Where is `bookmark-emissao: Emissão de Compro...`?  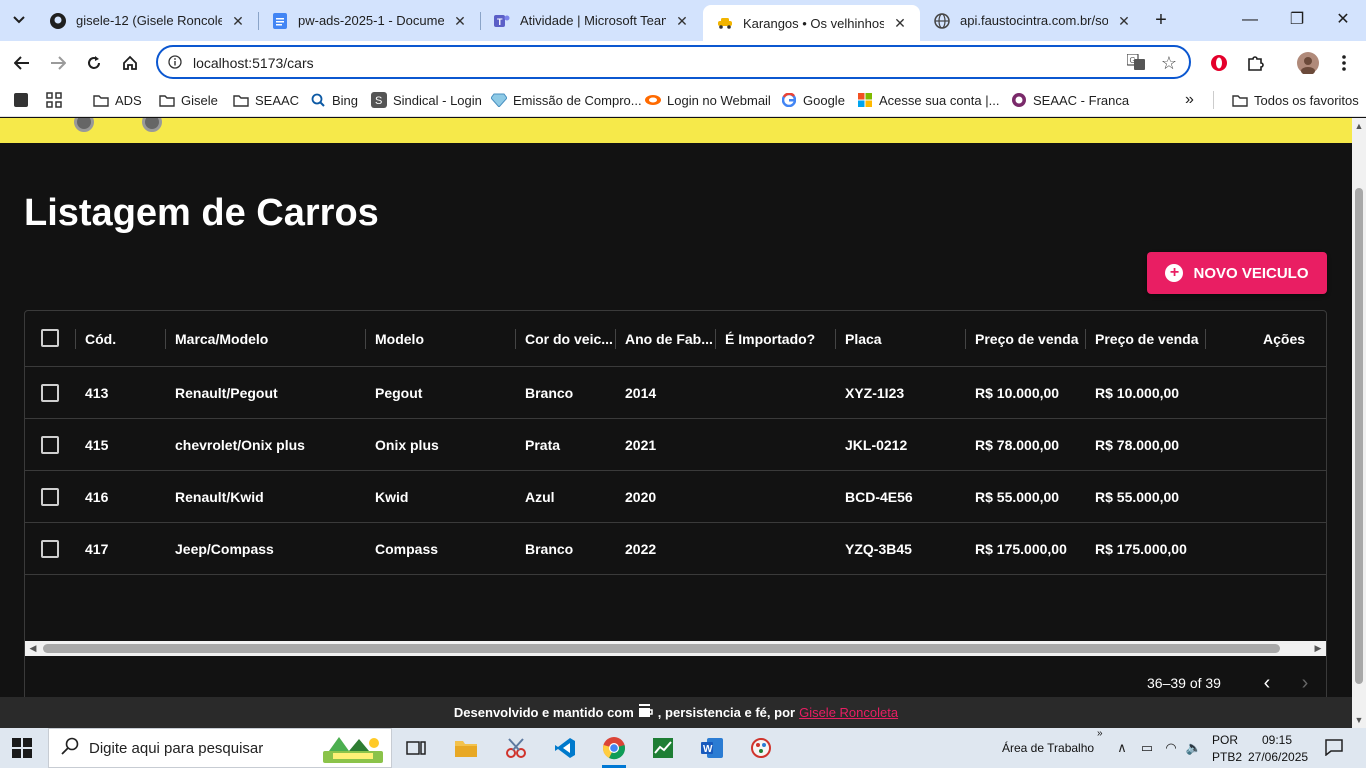
bookmark-emissao: Emissão de Compro... is located at coordinates (566, 100).